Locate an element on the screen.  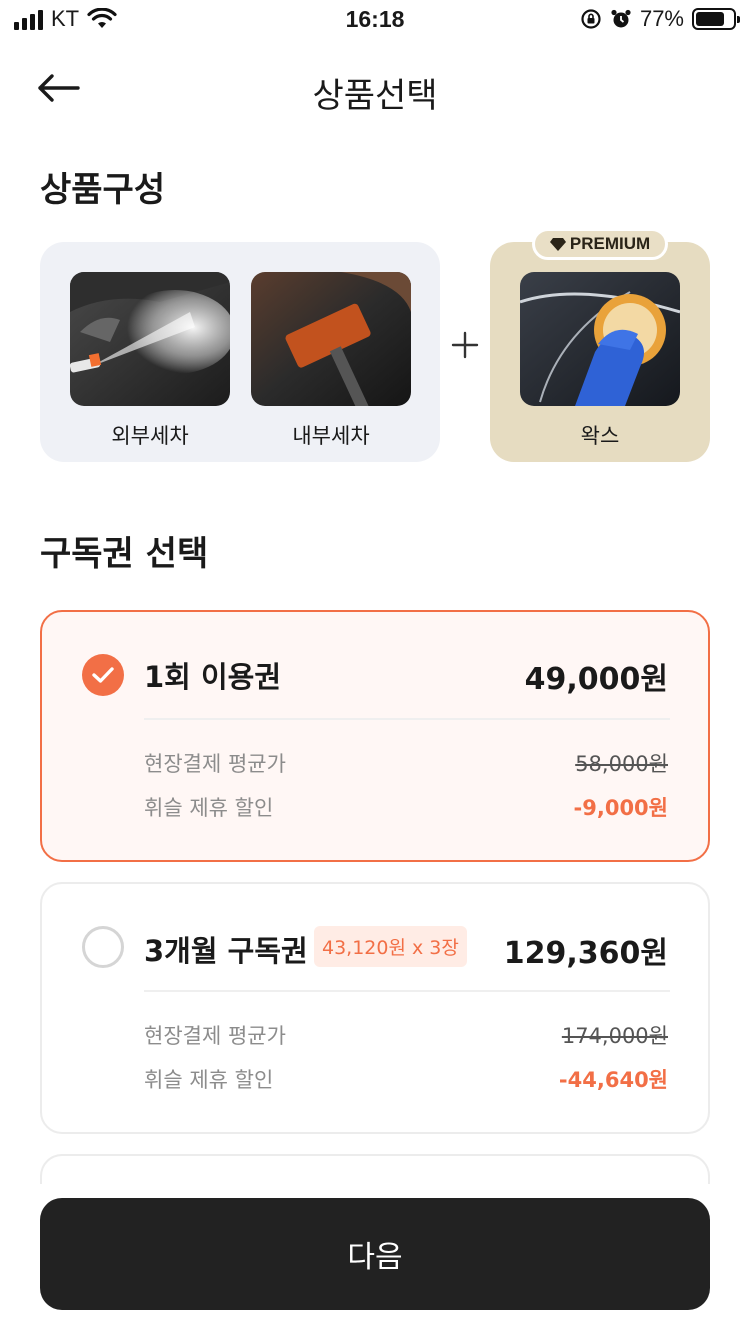
battery-percent: 77% is located at coordinates (661, 18).